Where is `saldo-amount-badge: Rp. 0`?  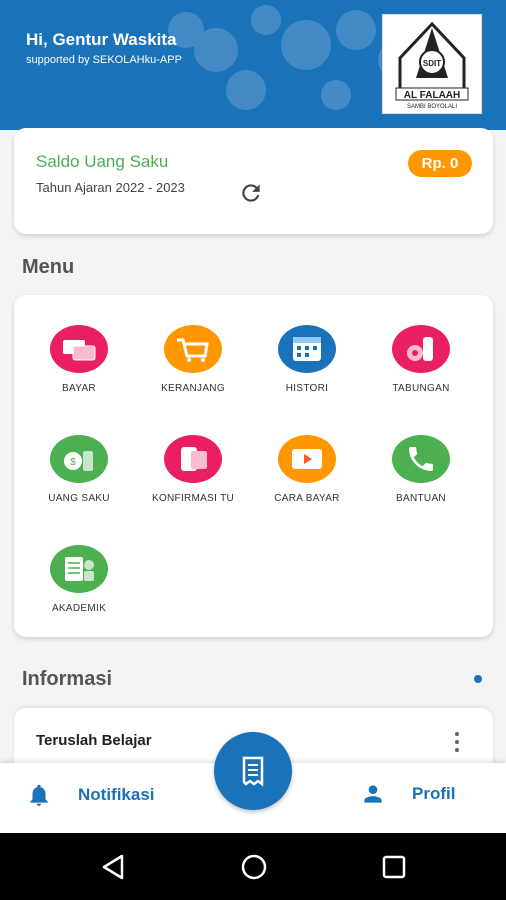 saldo-amount-badge: Rp. 0 is located at coordinates (440, 163).